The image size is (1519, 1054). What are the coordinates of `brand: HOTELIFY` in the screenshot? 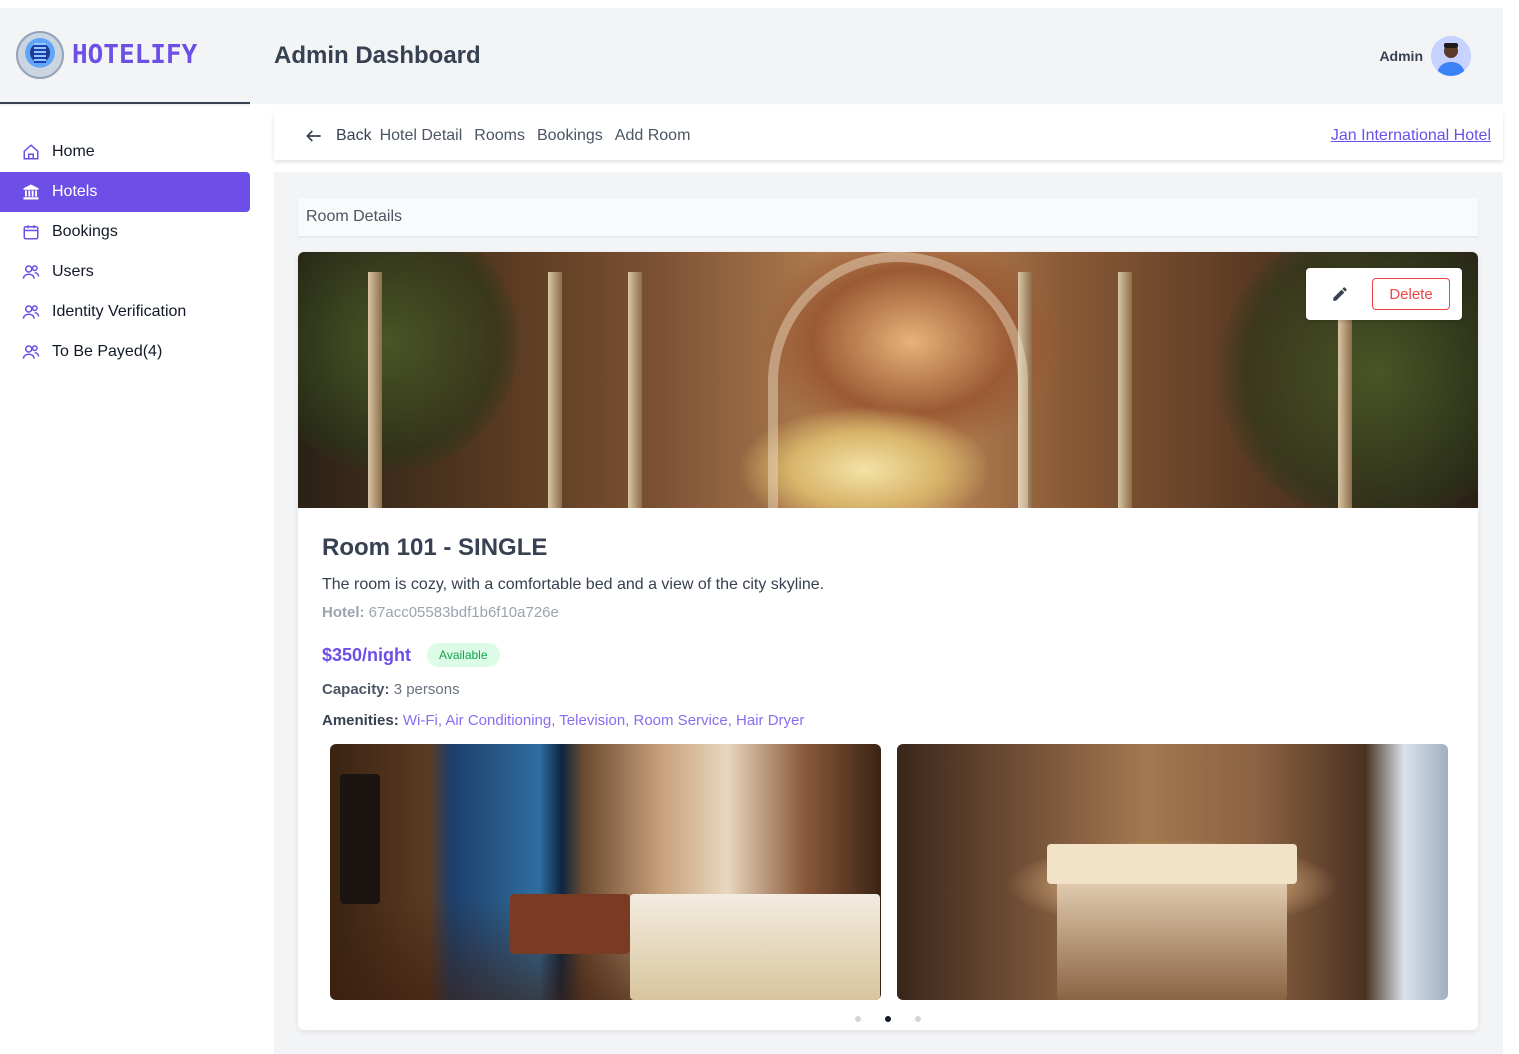 It's located at (125, 56).